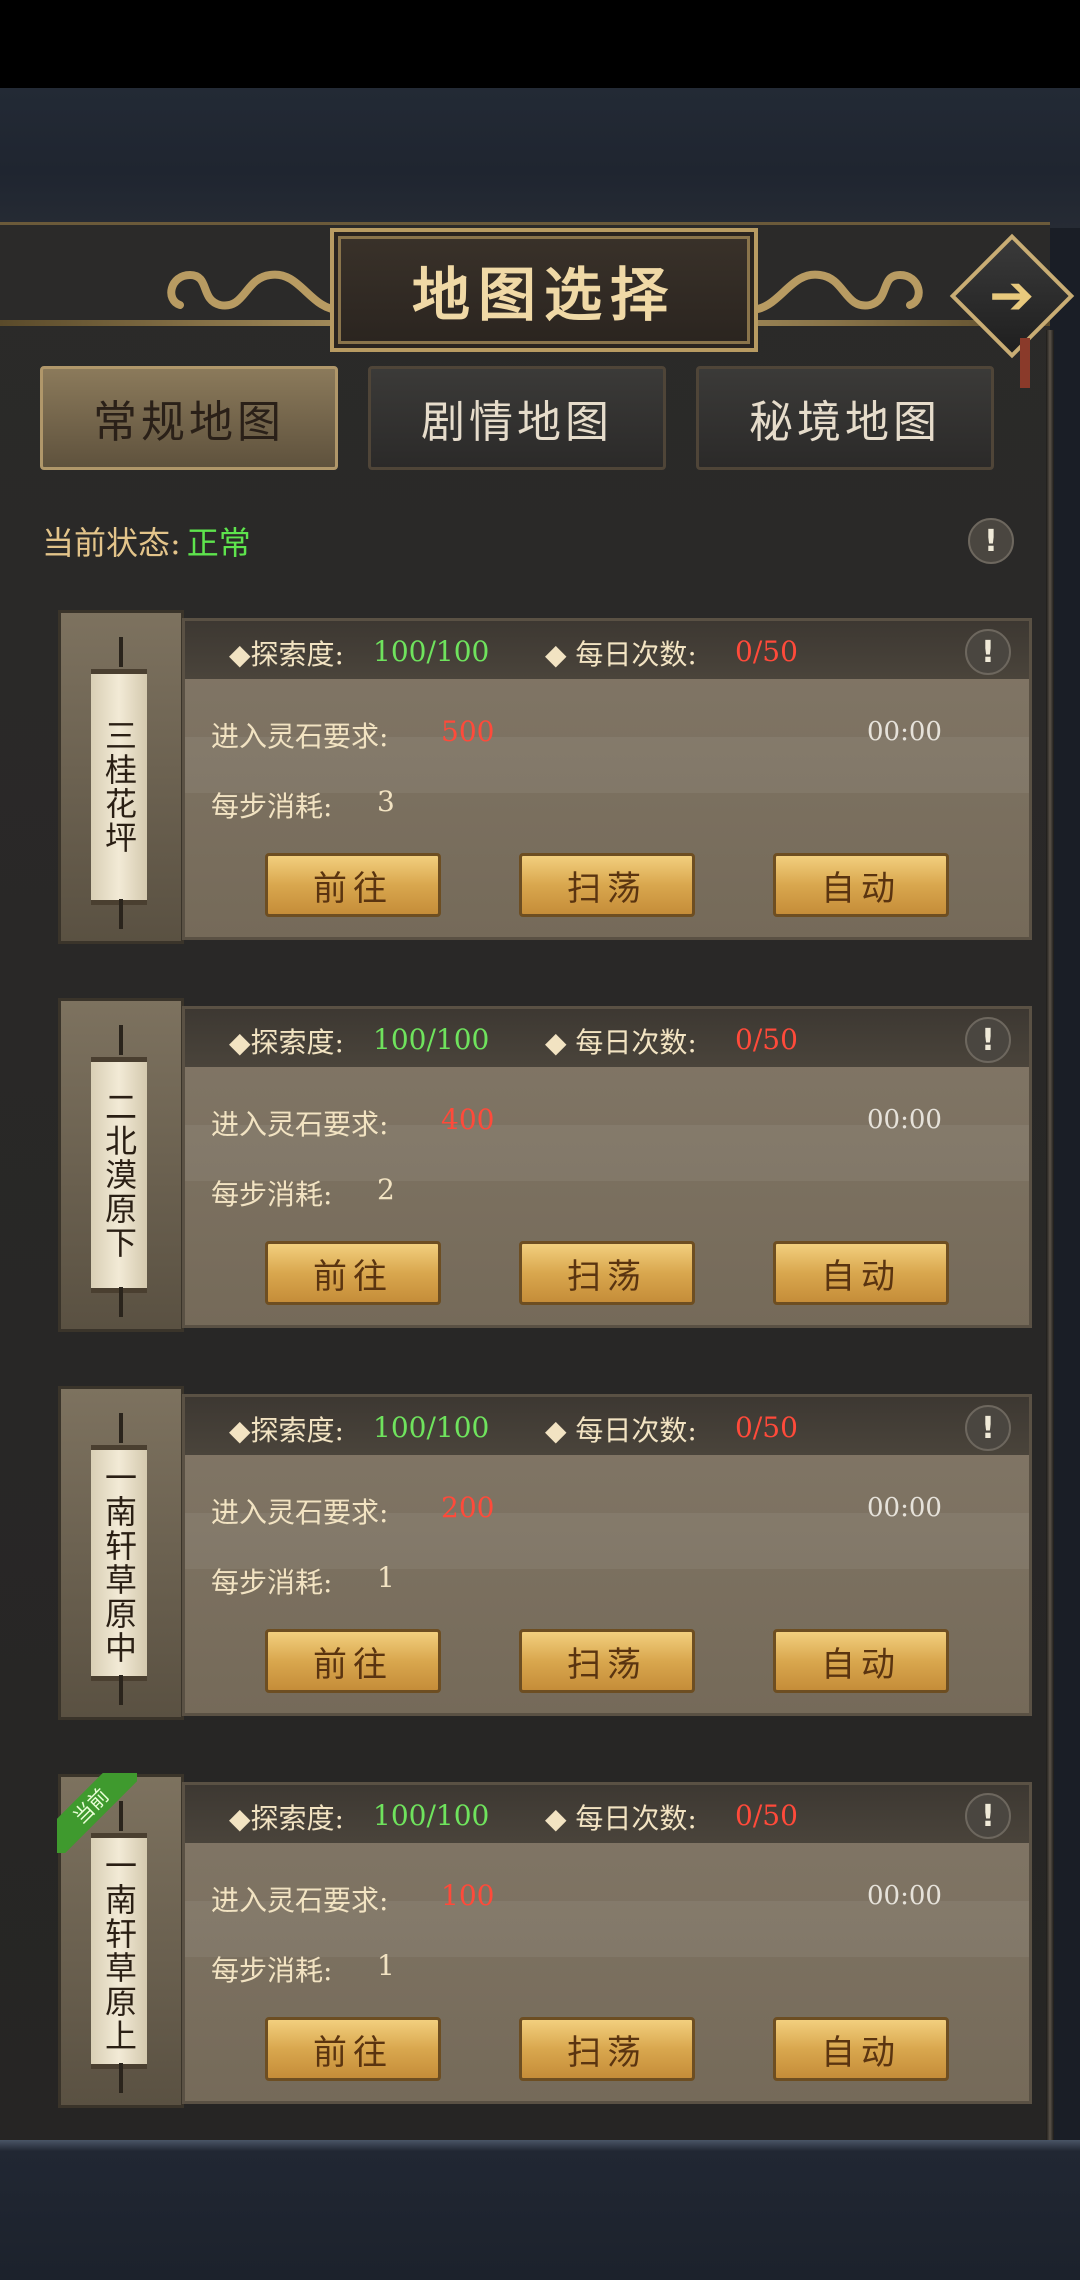 This screenshot has height=2280, width=1080. Describe the element at coordinates (189, 422) in the screenshot. I see `tab-label: 常规地图` at that location.